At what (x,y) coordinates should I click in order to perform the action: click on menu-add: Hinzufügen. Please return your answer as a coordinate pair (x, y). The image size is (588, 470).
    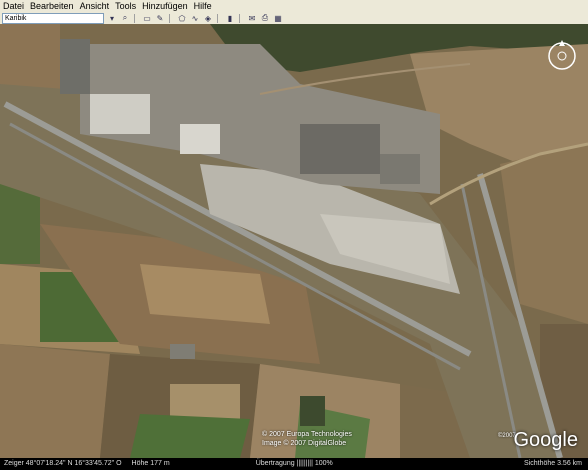
    Looking at the image, I should click on (165, 6).